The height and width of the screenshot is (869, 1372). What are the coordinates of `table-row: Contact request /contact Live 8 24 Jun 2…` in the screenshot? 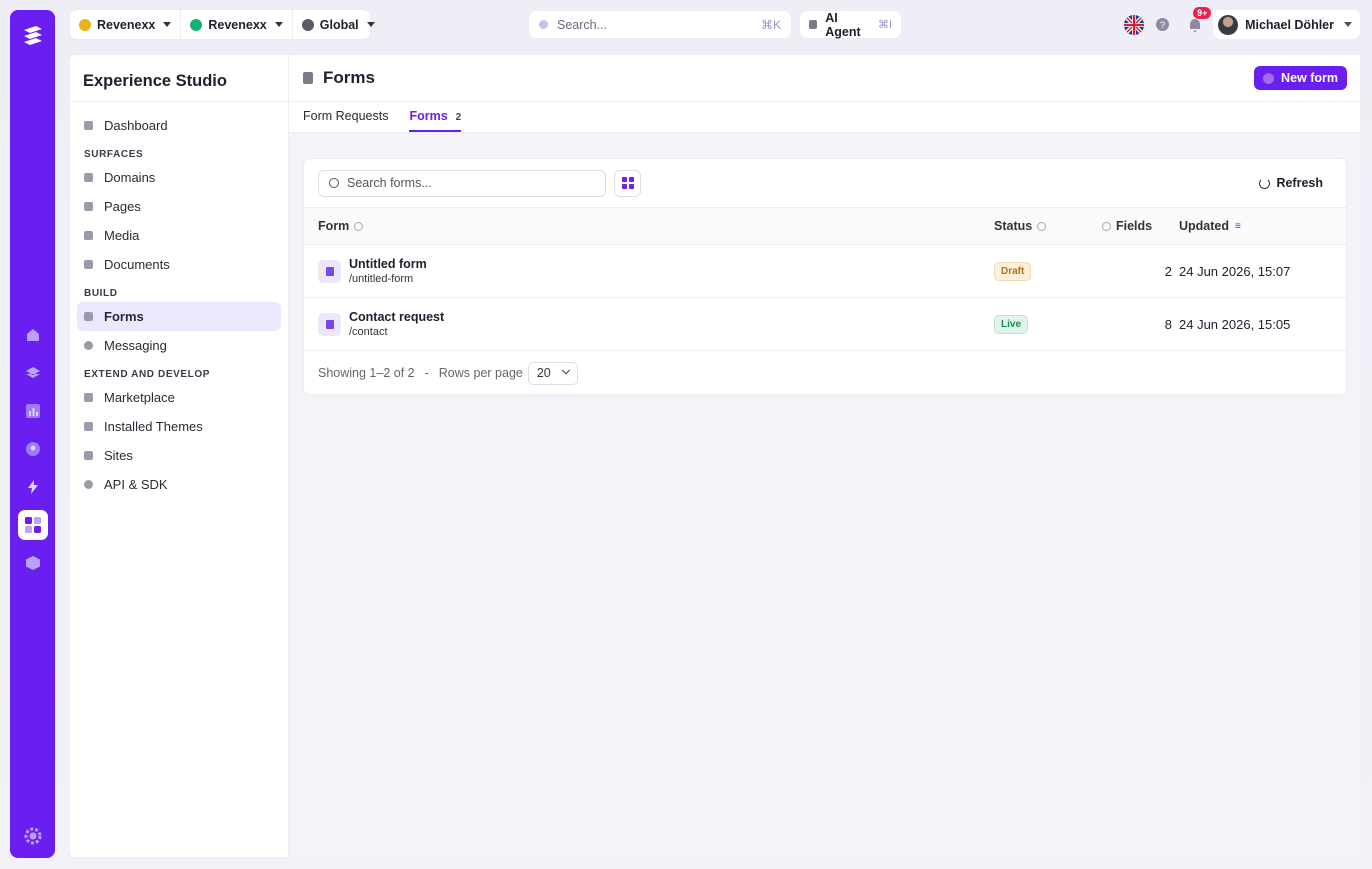 It's located at (825, 324).